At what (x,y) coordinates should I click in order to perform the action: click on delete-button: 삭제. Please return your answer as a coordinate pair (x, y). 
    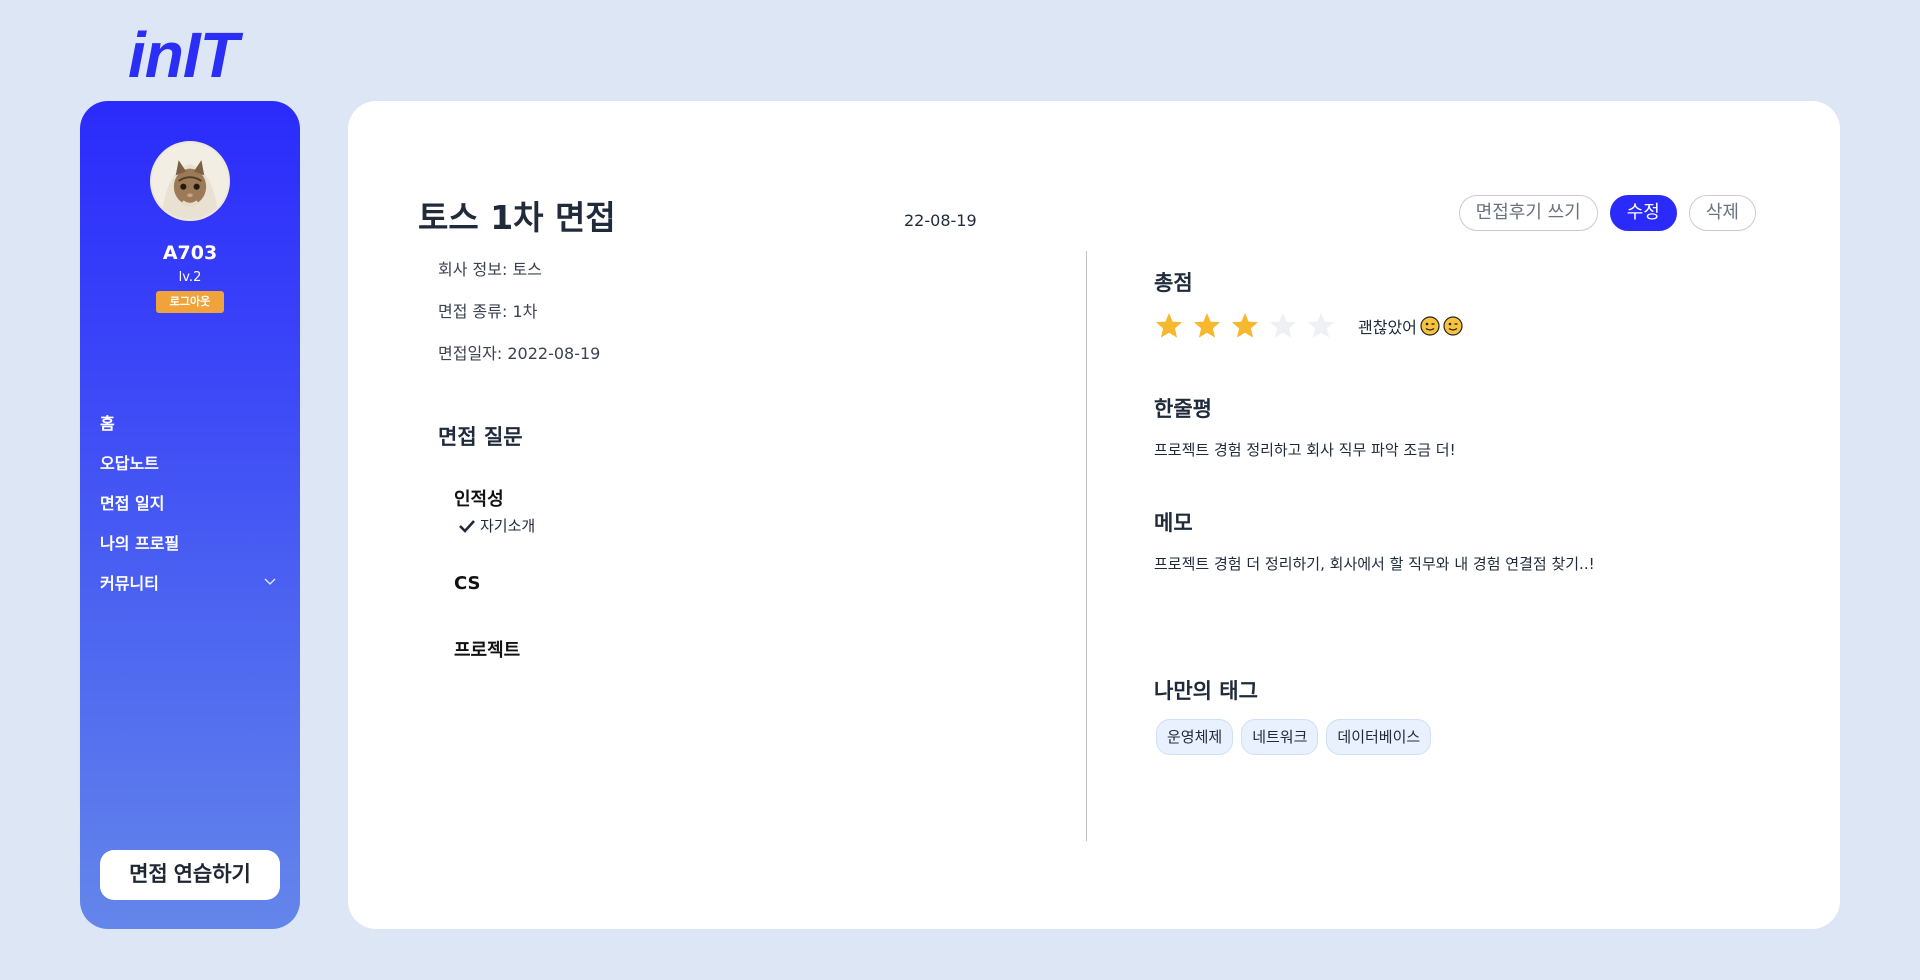
    Looking at the image, I should click on (1722, 213).